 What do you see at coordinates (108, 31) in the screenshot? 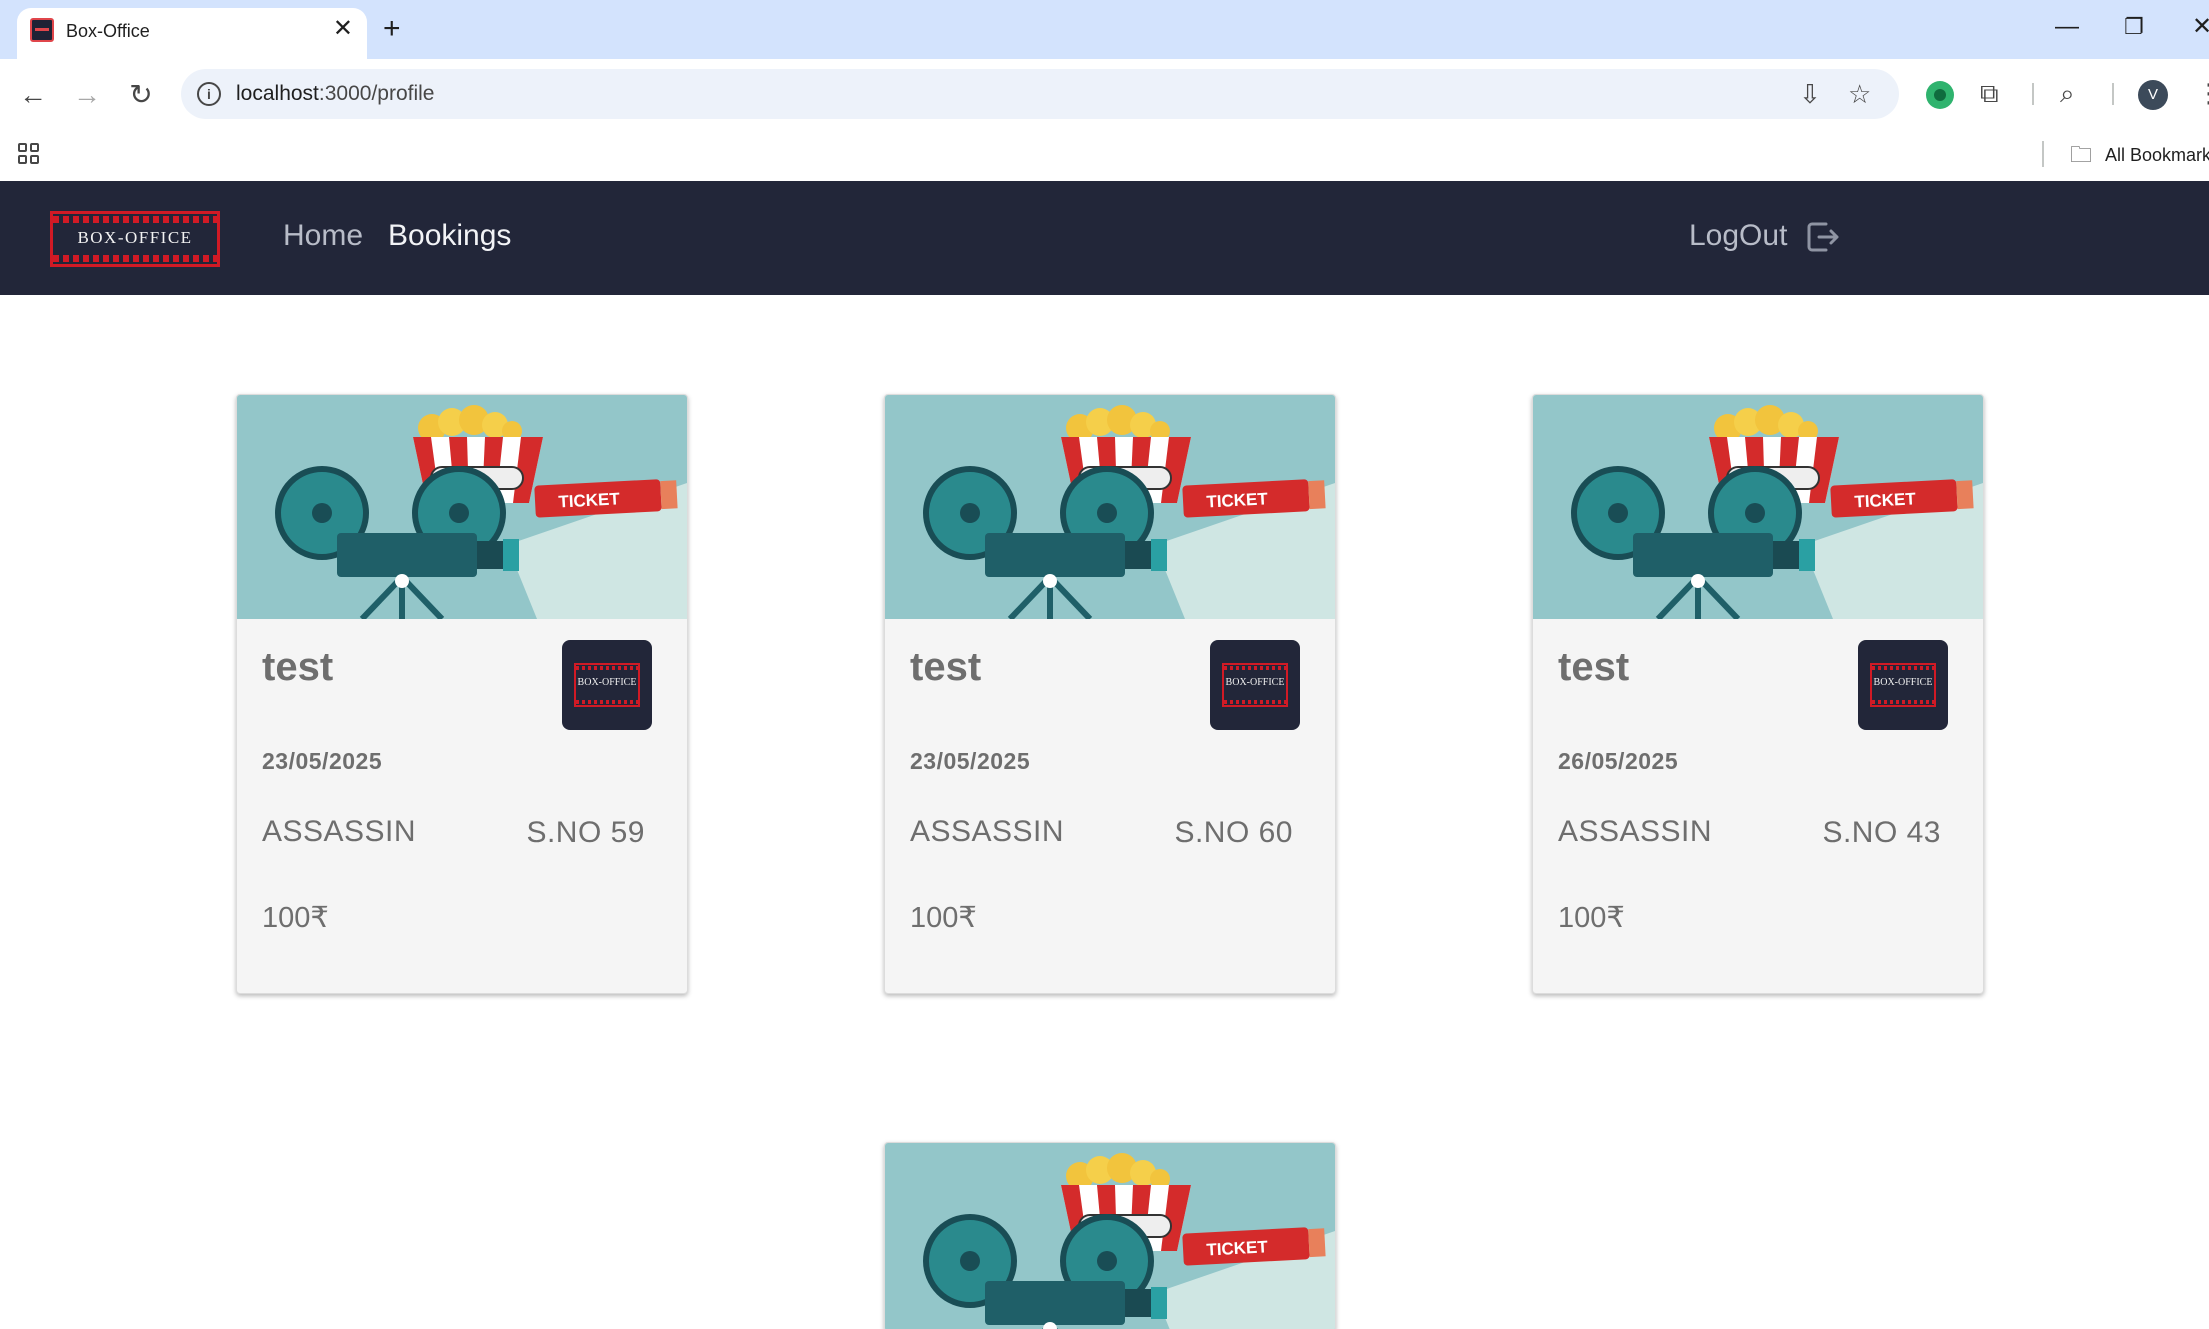
I see `tab-title: Box-Office` at bounding box center [108, 31].